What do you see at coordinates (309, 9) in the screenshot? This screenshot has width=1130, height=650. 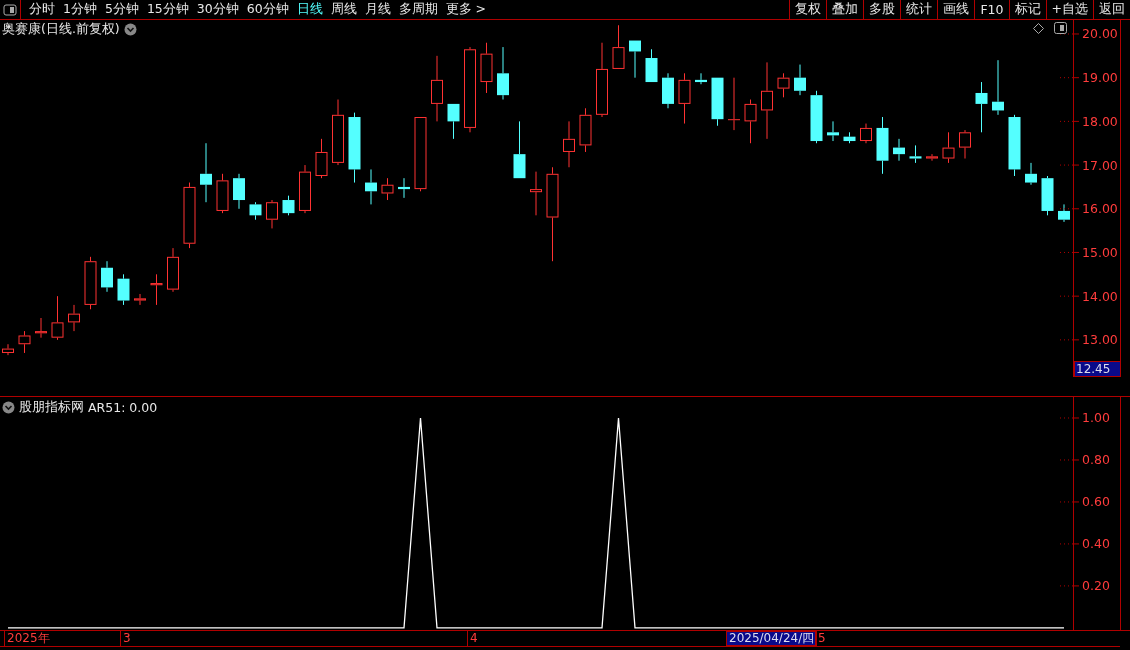 I see `period-tab: 日线` at bounding box center [309, 9].